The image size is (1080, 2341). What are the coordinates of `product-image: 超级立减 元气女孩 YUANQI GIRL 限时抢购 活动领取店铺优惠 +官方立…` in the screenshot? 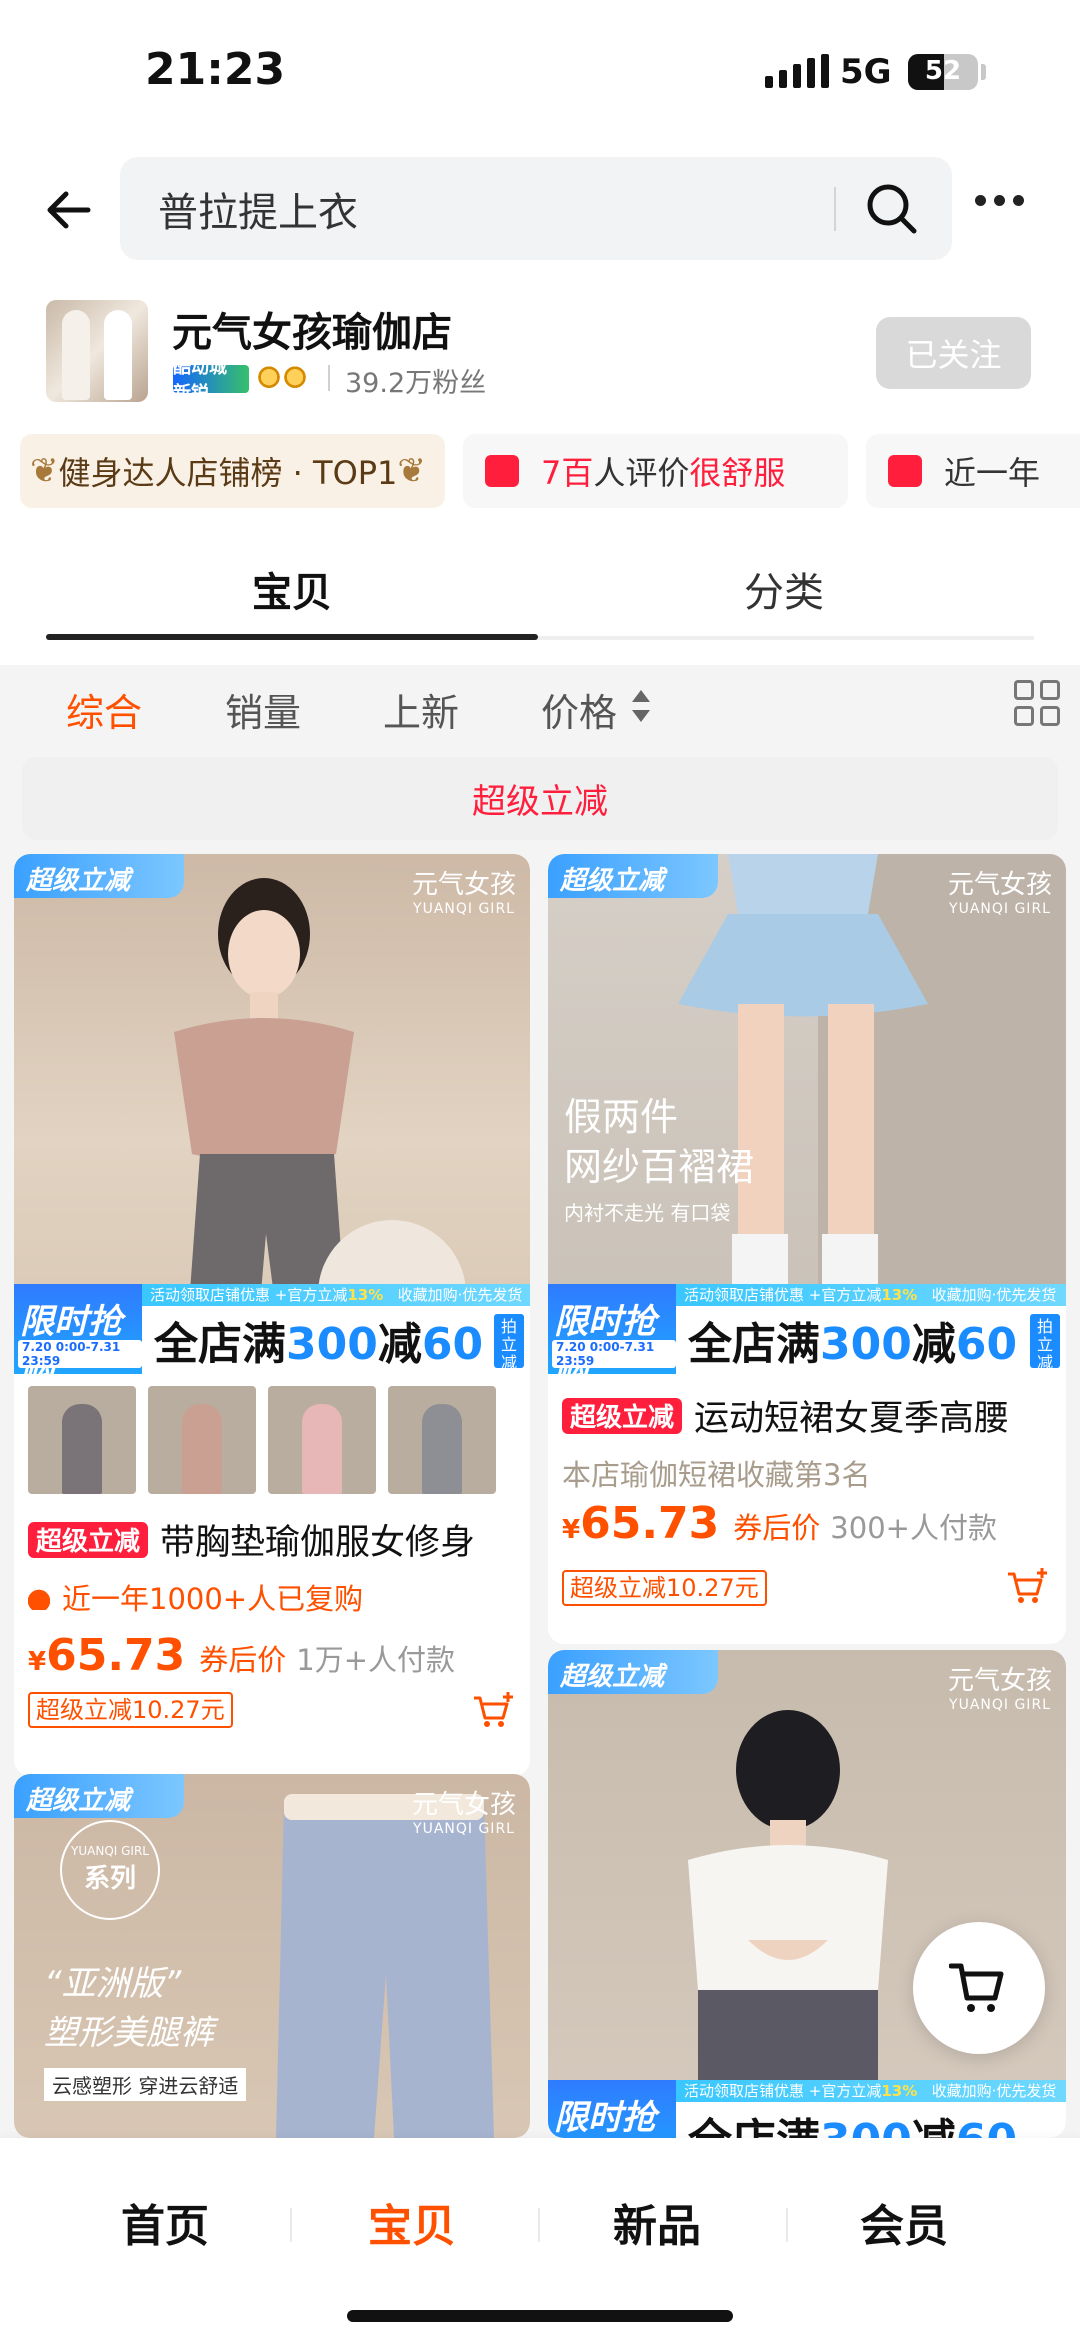 It's located at (807, 1894).